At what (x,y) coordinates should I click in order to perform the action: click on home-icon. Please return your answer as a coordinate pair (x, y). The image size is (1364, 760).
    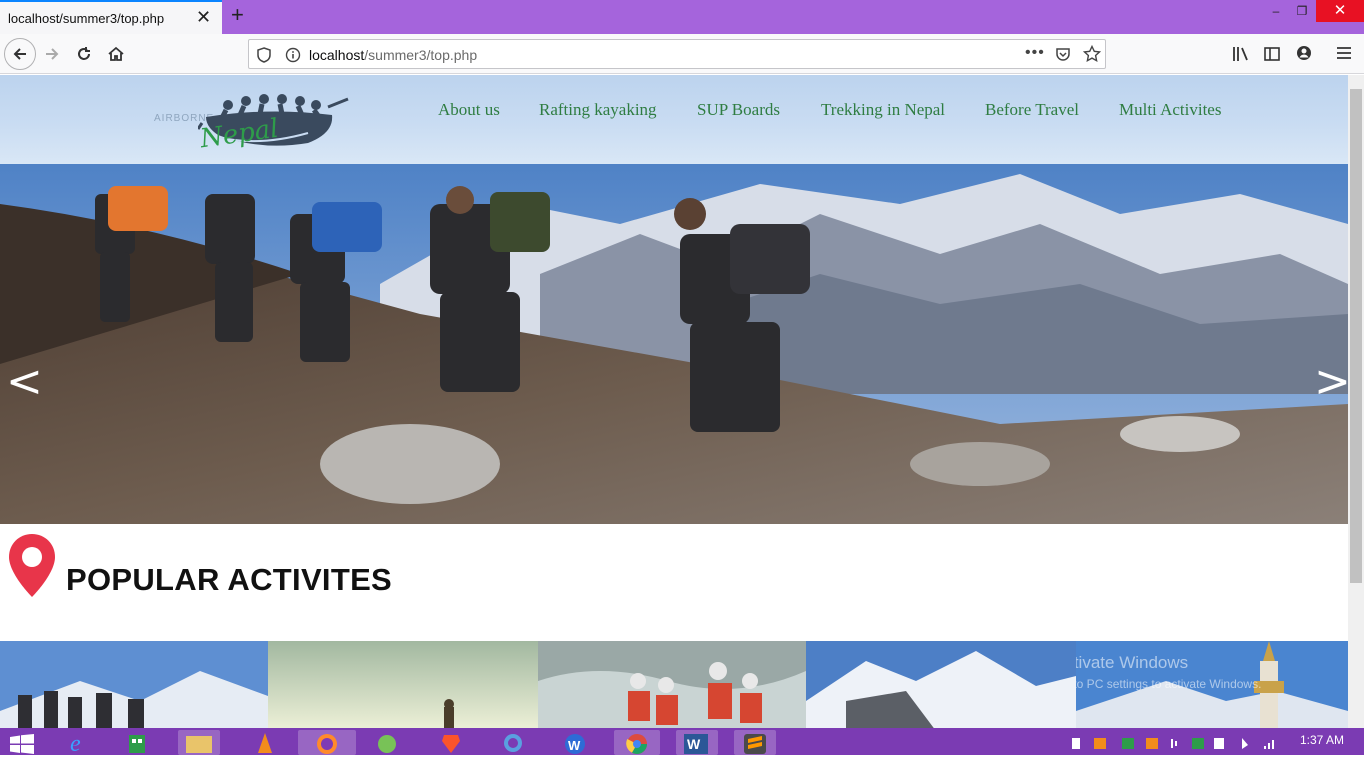
    Looking at the image, I should click on (116, 53).